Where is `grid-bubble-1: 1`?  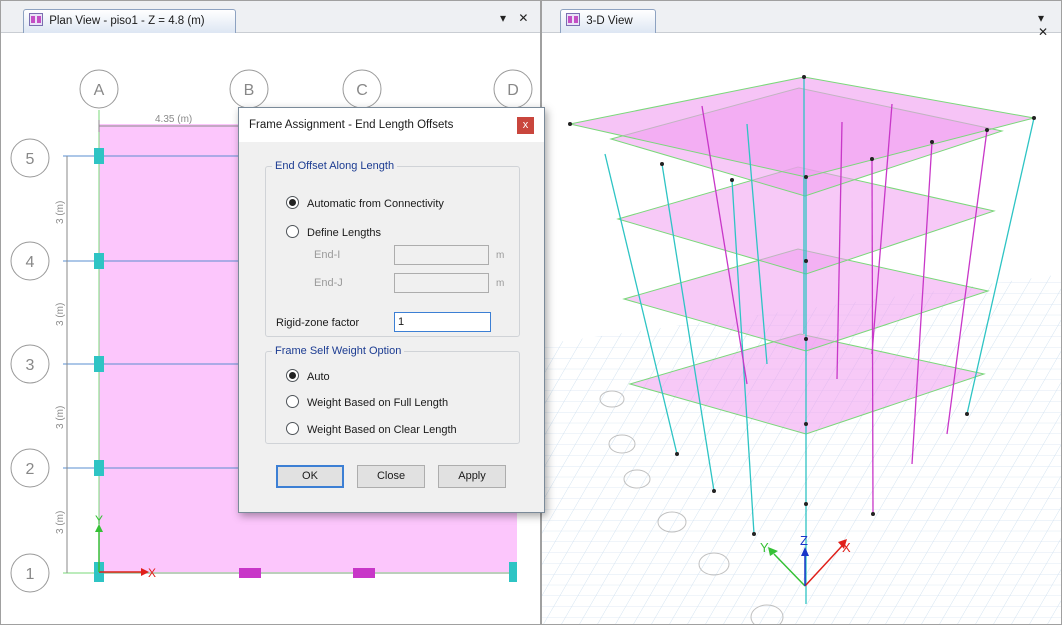
grid-bubble-1: 1 is located at coordinates (30, 573).